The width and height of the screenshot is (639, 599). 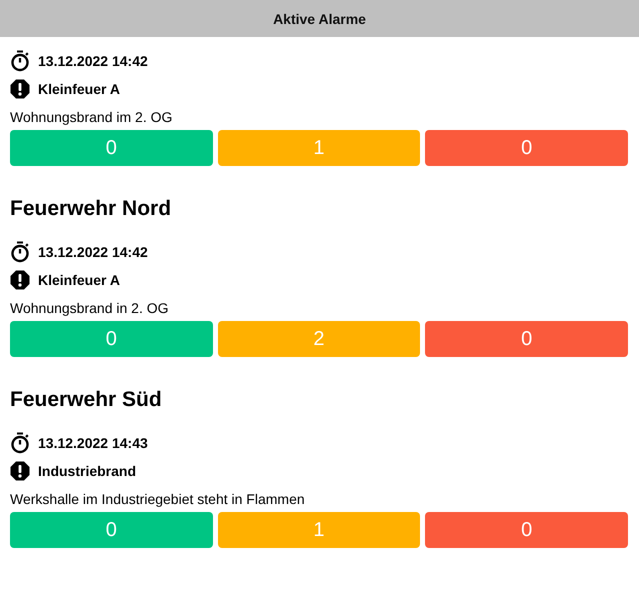 I want to click on alarm-description: Wohnungsbrand in 2. OG, so click(x=90, y=308).